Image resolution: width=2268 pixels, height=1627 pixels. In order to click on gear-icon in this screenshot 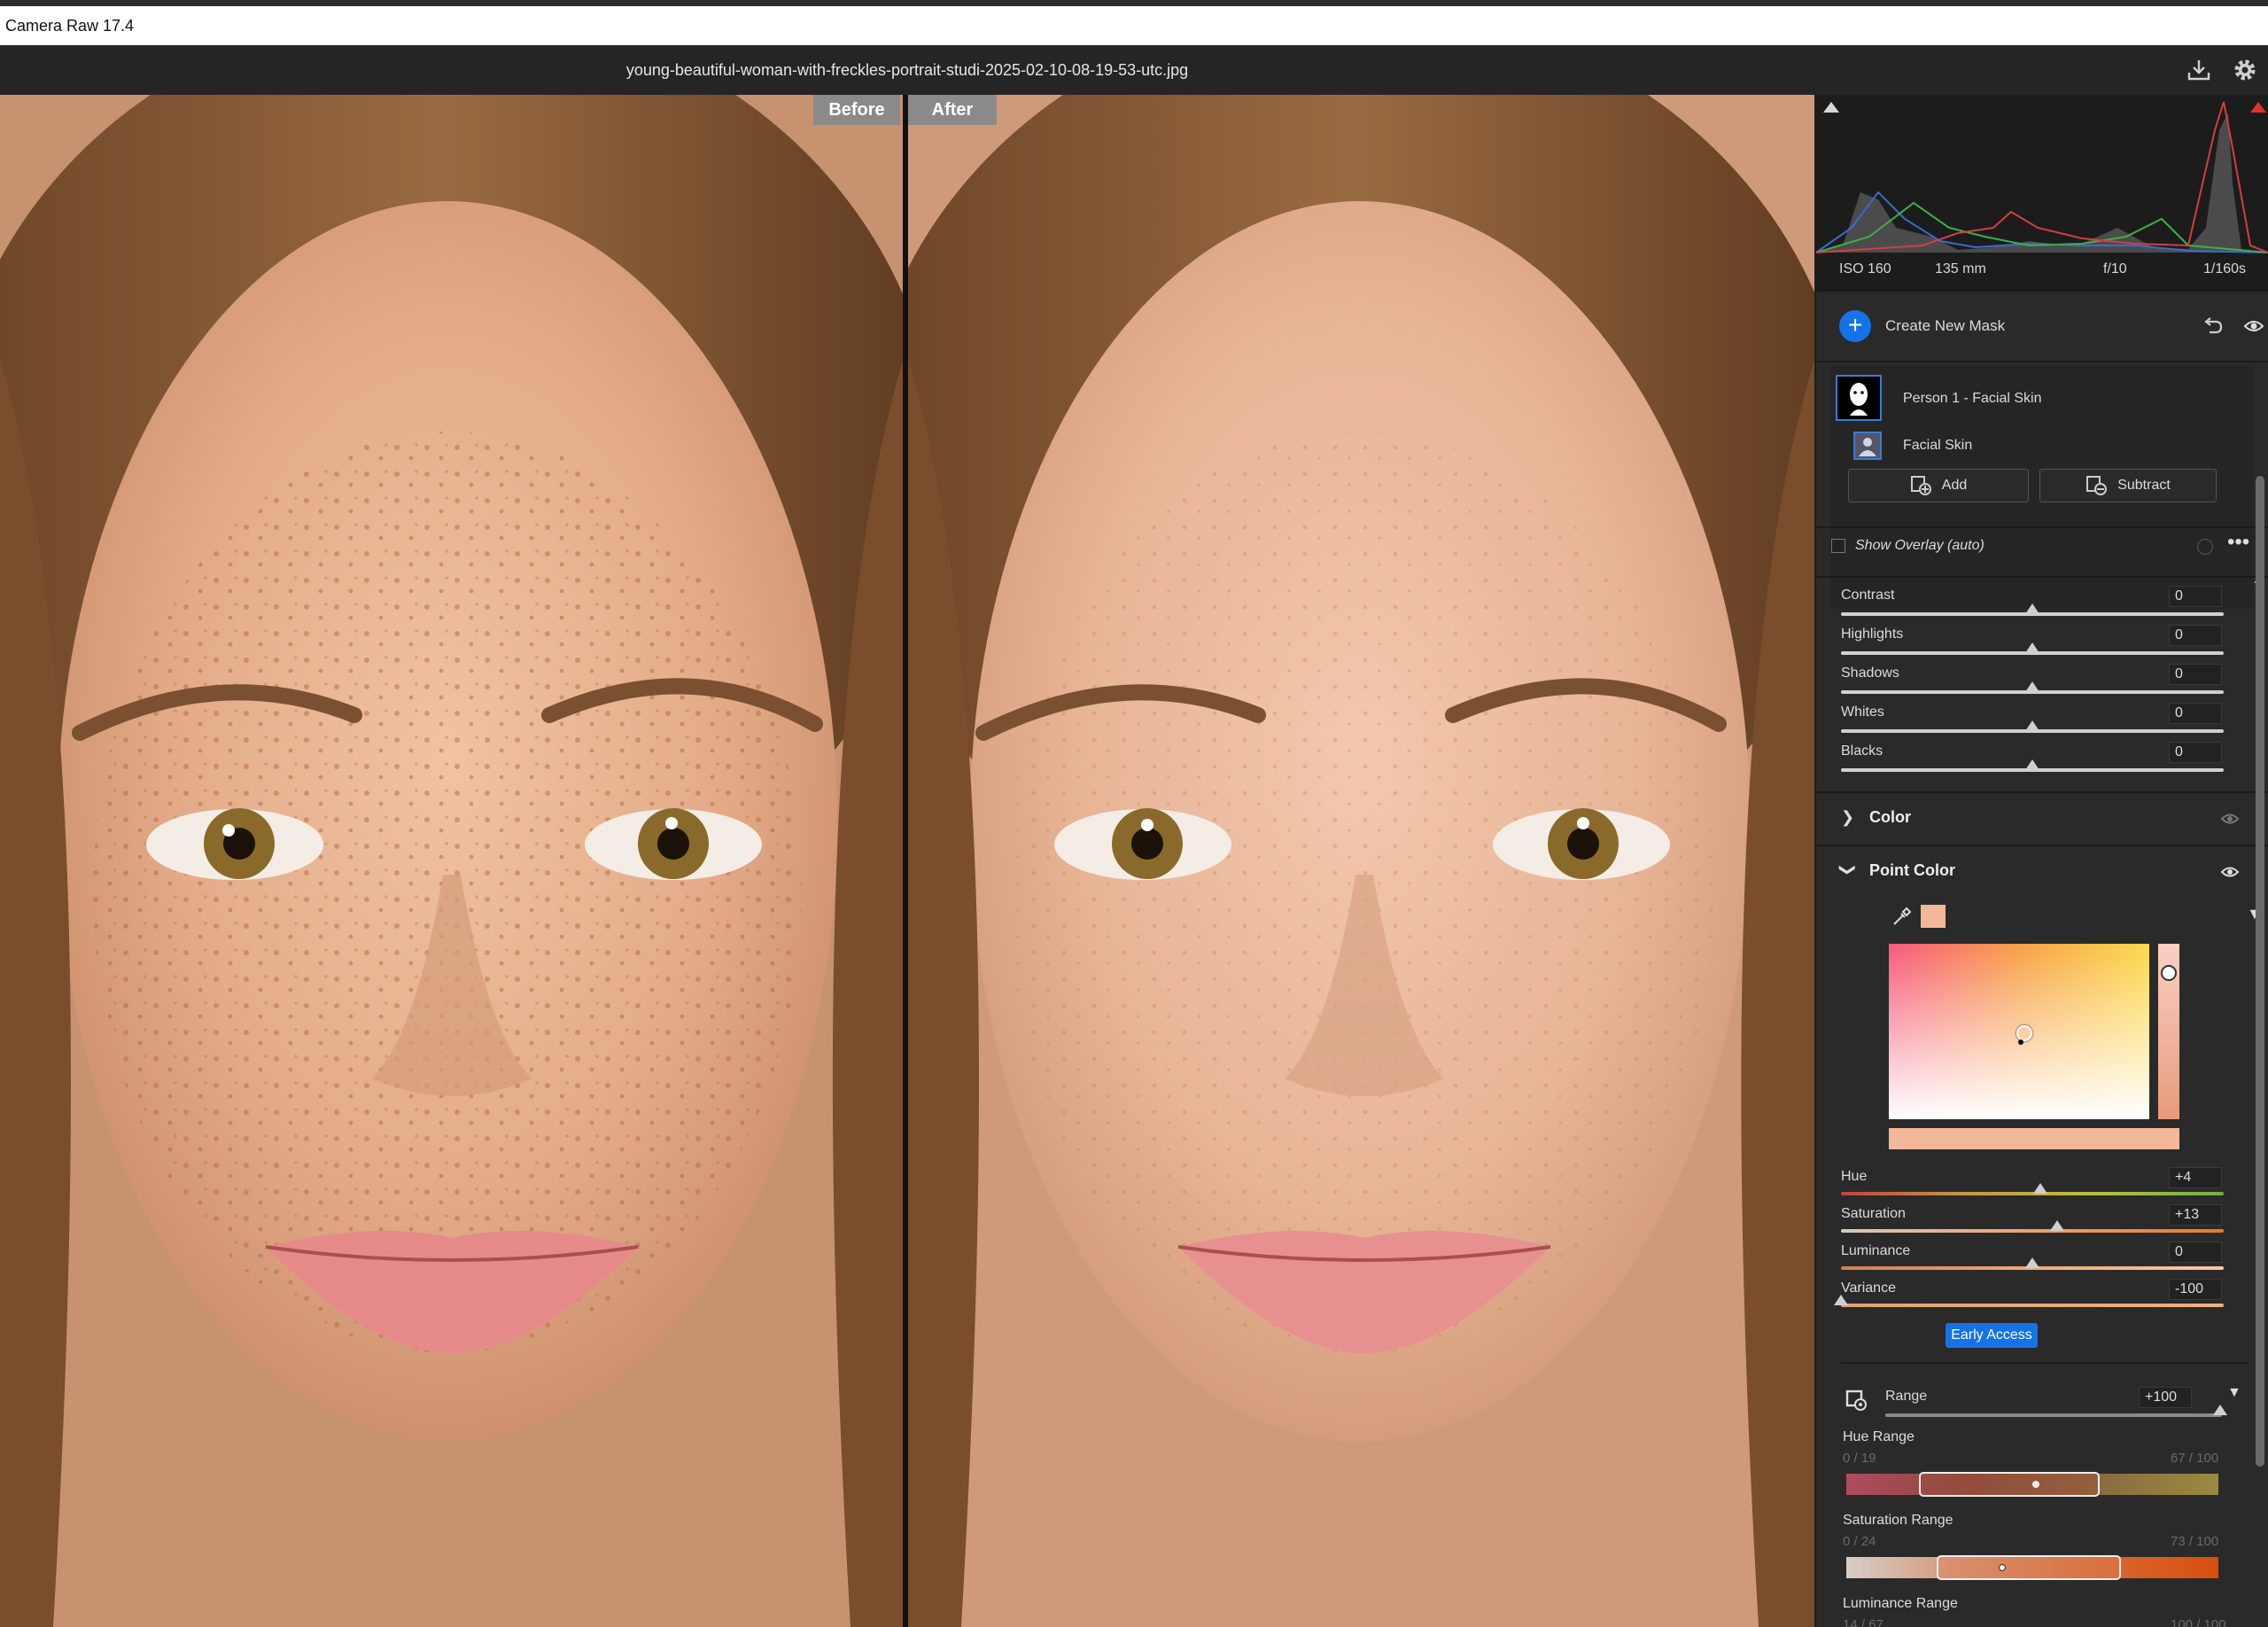, I will do `click(2245, 70)`.